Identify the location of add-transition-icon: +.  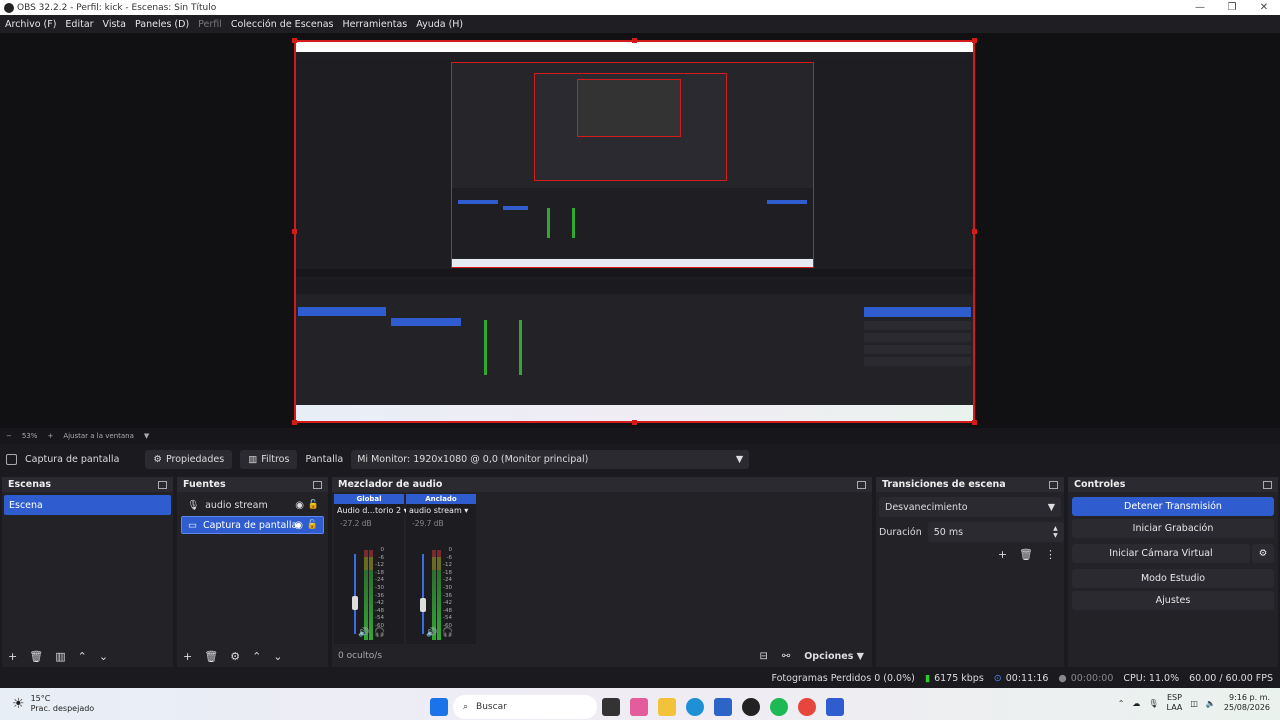
(1002, 554).